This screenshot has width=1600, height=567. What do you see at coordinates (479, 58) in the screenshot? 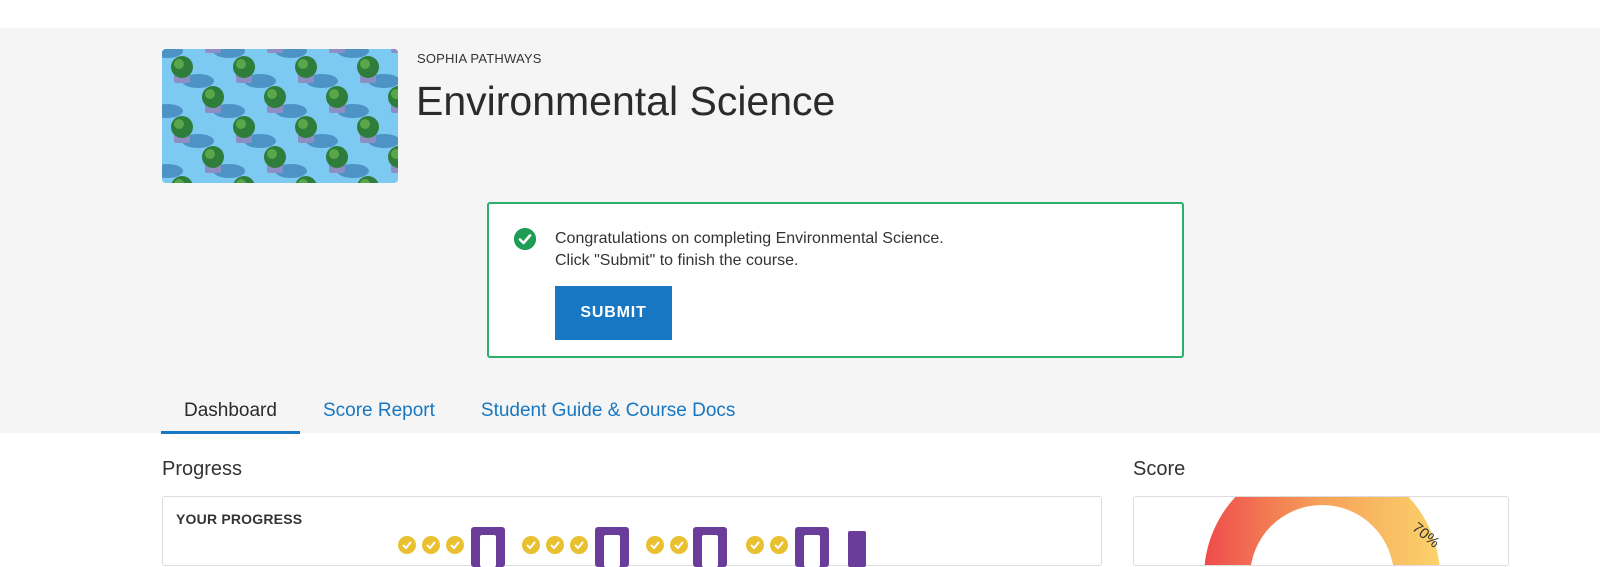
I see `provider-label: SOPHIA PATHWAYS` at bounding box center [479, 58].